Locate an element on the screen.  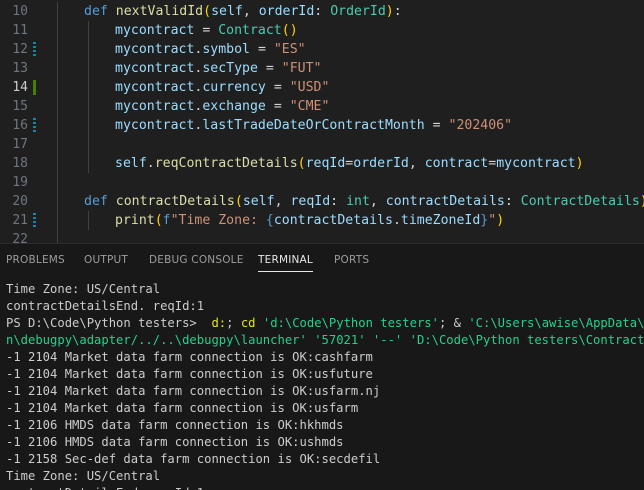
code-token: "Time Zone: is located at coordinates (218, 220).